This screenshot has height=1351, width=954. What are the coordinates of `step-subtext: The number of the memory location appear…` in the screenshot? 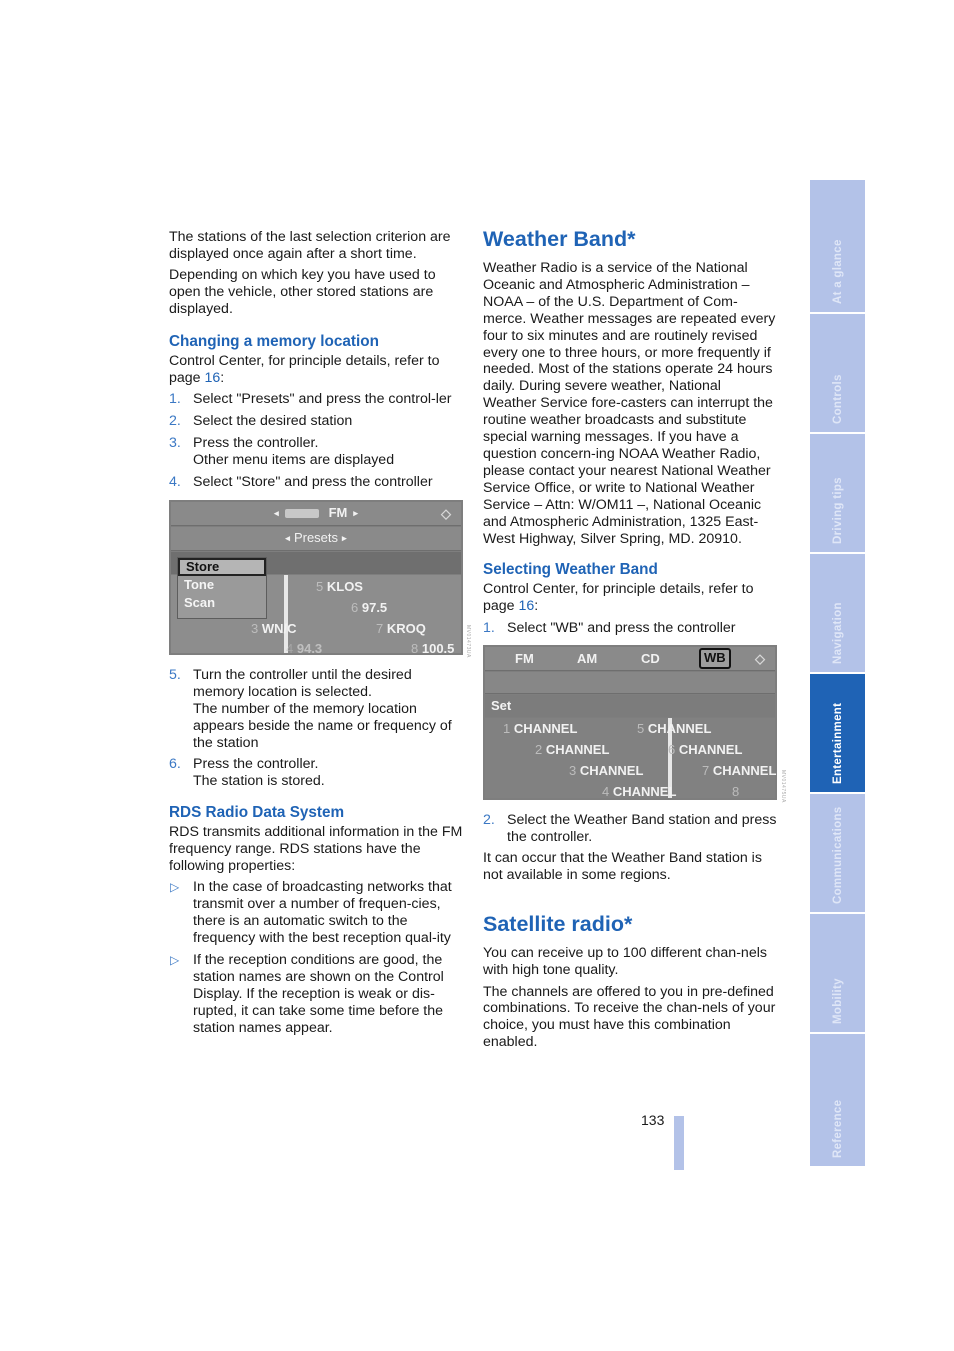 It's located at (322, 725).